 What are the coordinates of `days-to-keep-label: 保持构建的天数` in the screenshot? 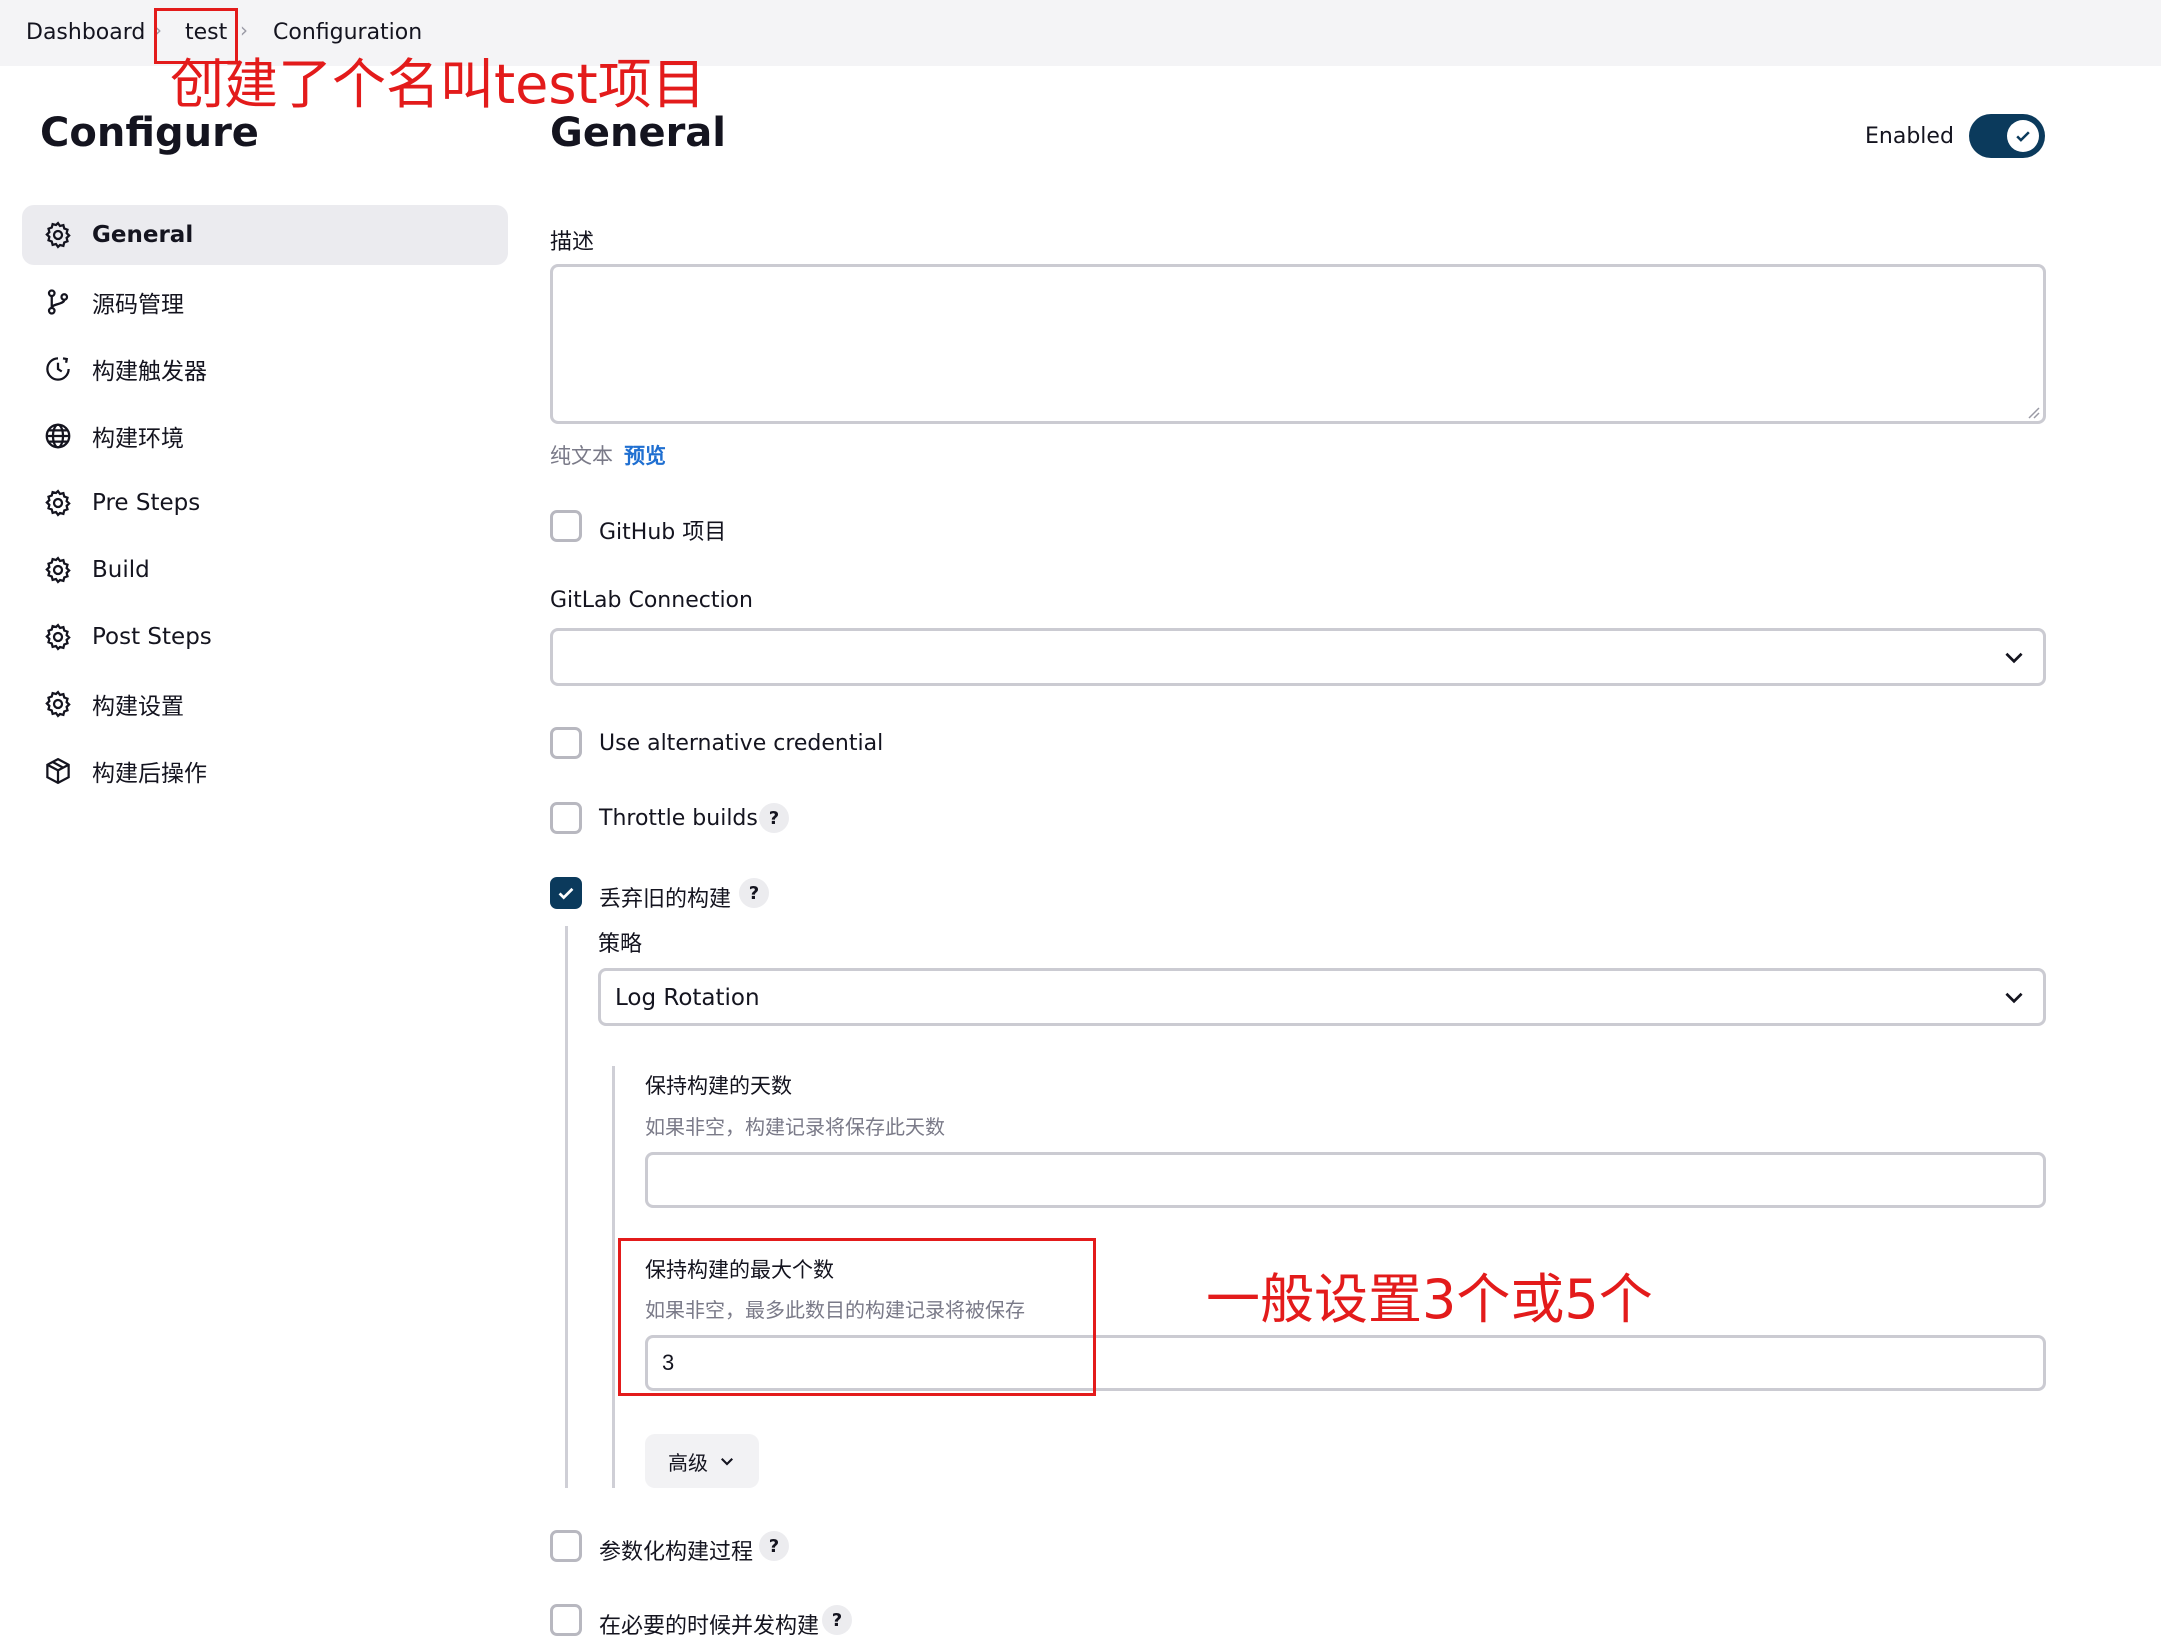 It's located at (718, 1086).